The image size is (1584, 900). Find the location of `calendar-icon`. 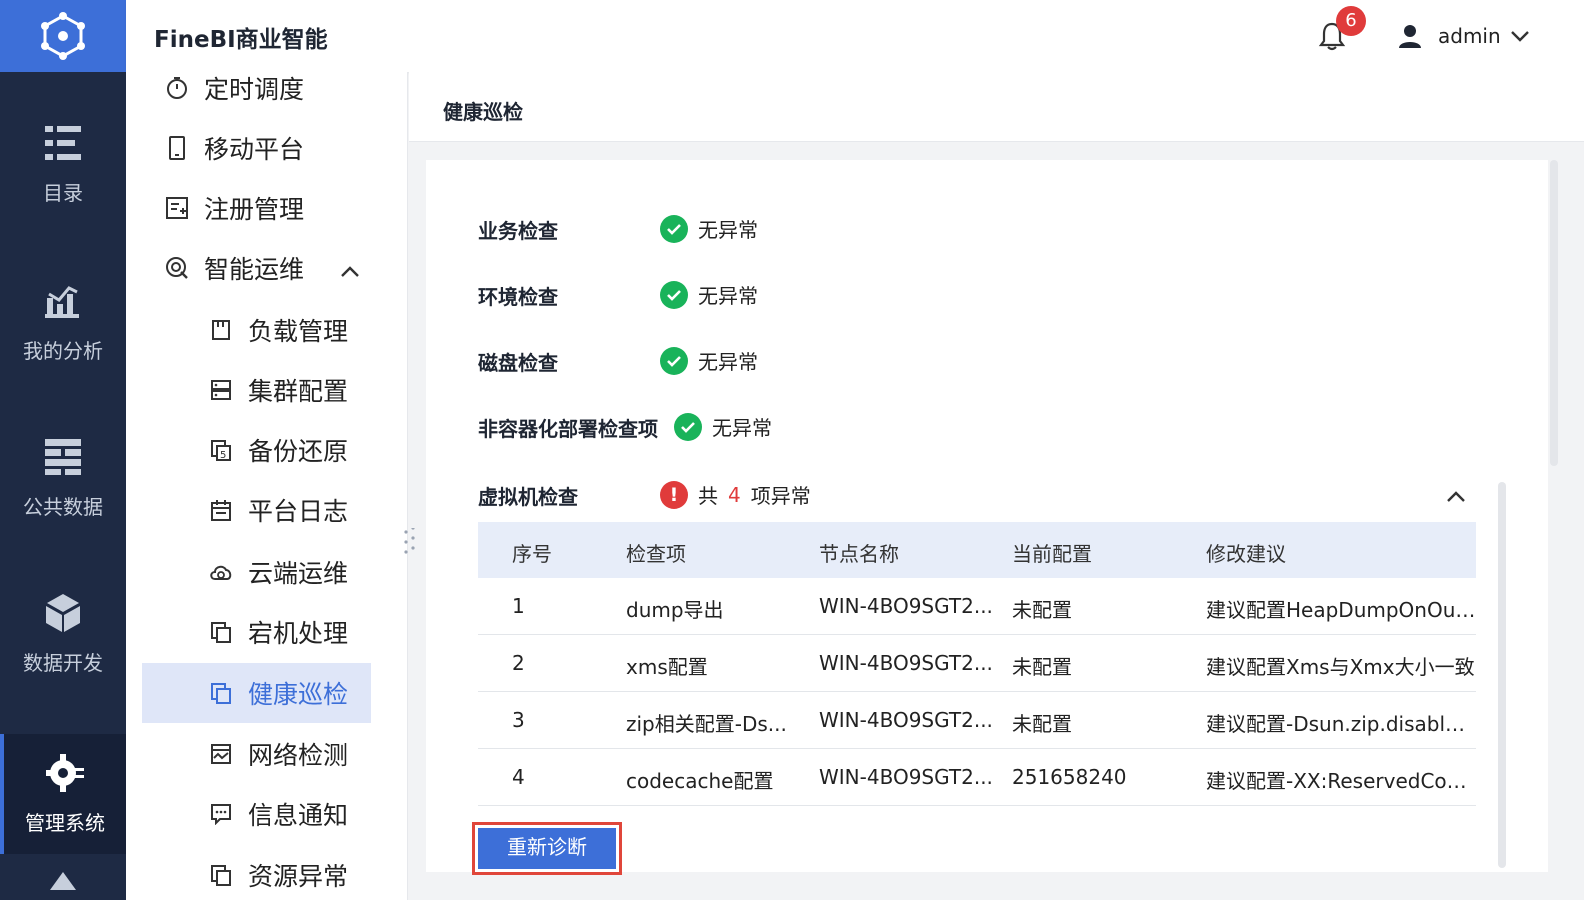

calendar-icon is located at coordinates (221, 510).